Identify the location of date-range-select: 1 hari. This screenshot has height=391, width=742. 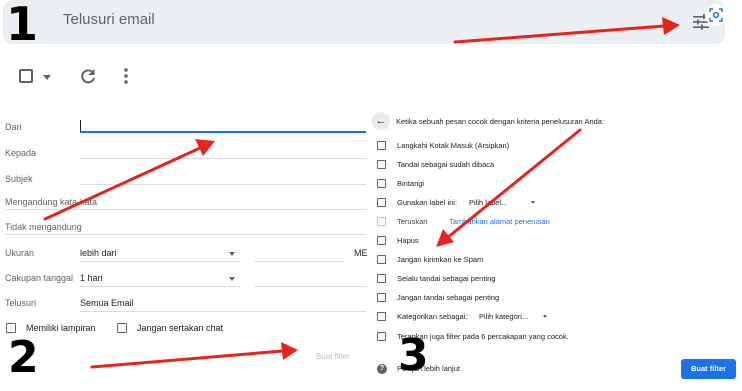
(91, 278).